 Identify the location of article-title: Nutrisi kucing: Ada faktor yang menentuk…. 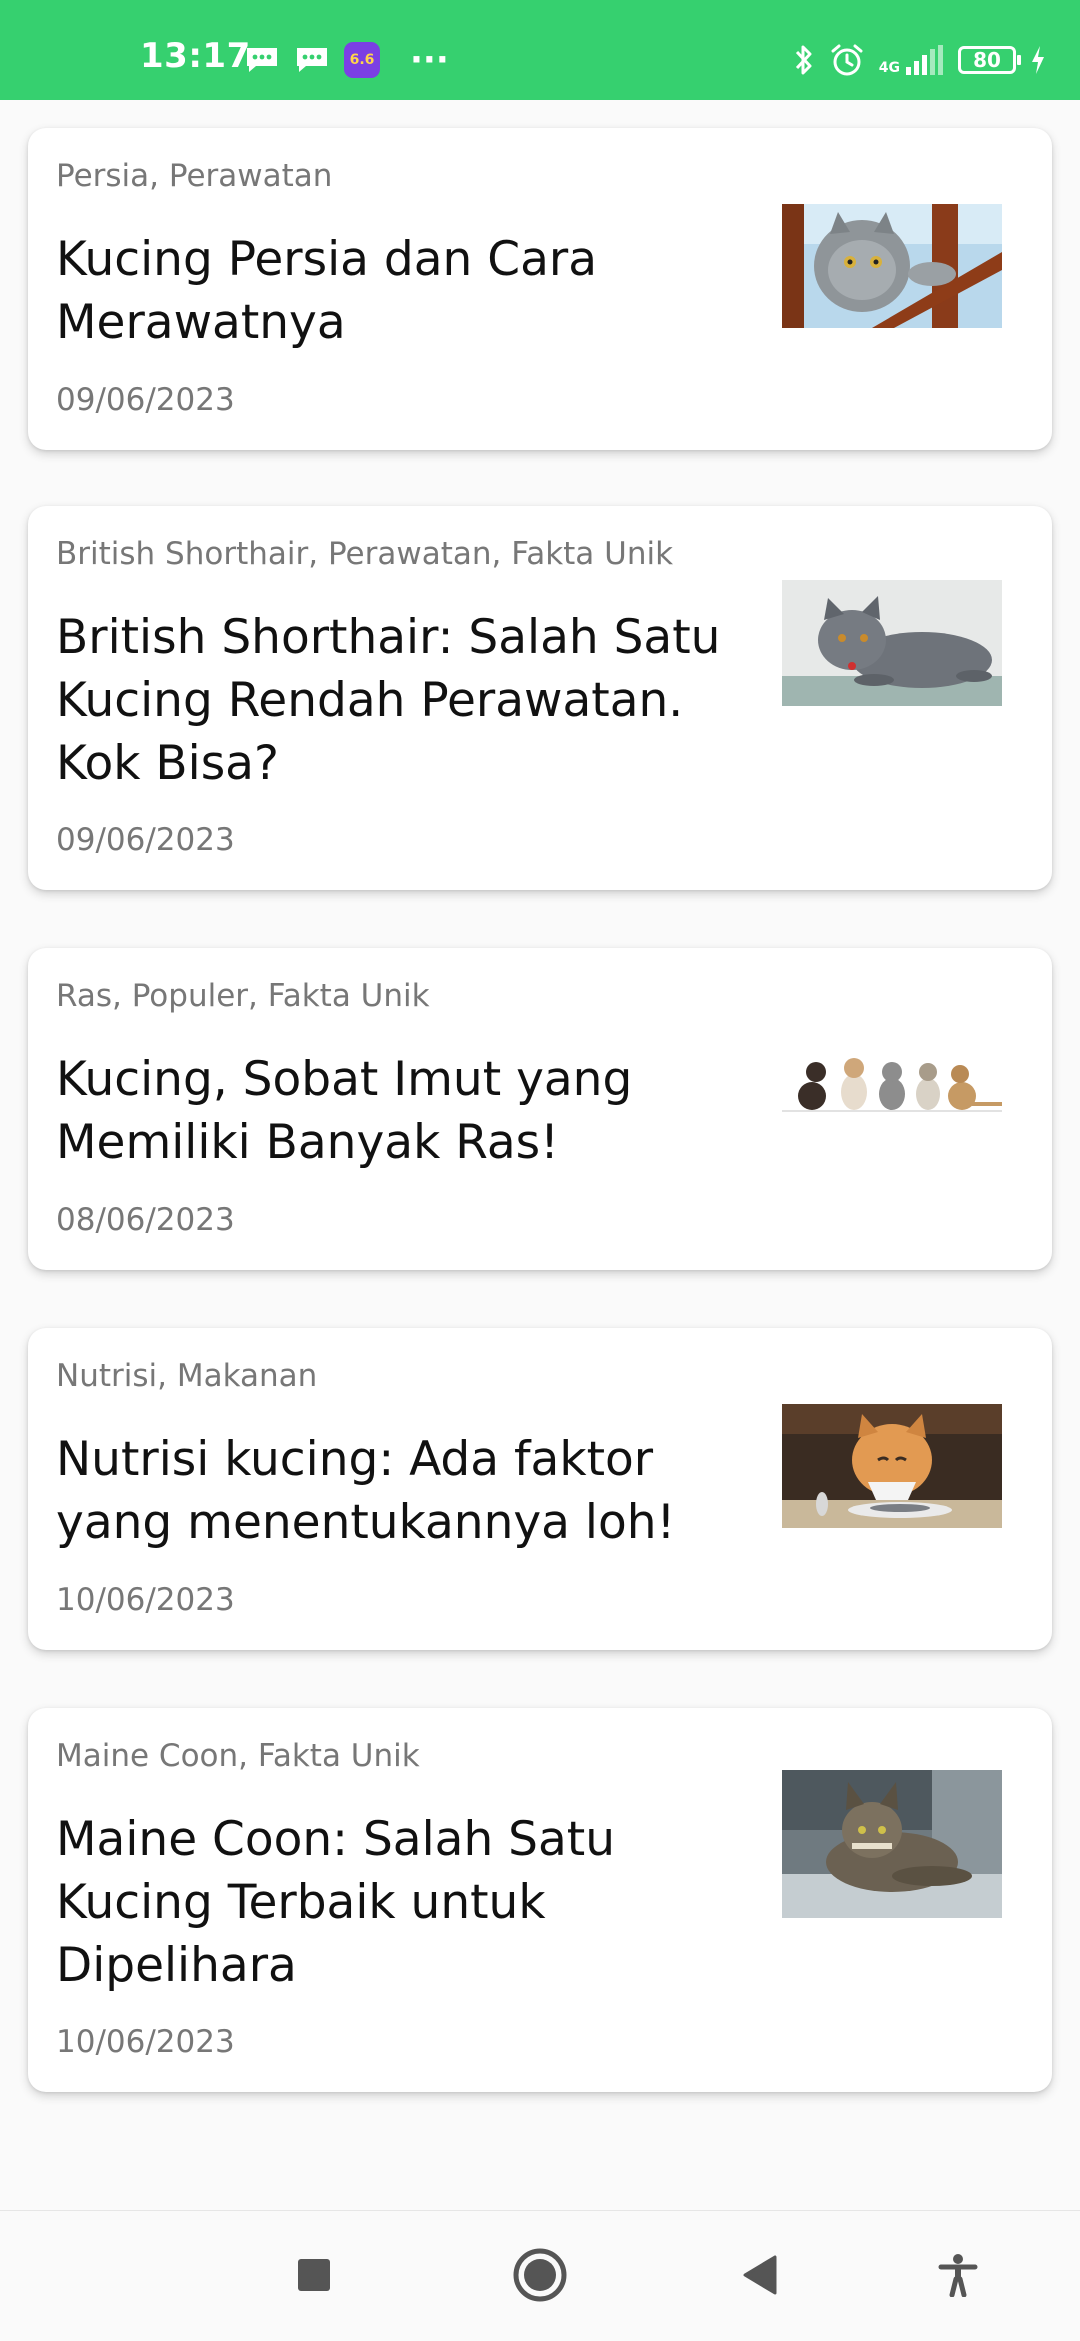
(366, 1491).